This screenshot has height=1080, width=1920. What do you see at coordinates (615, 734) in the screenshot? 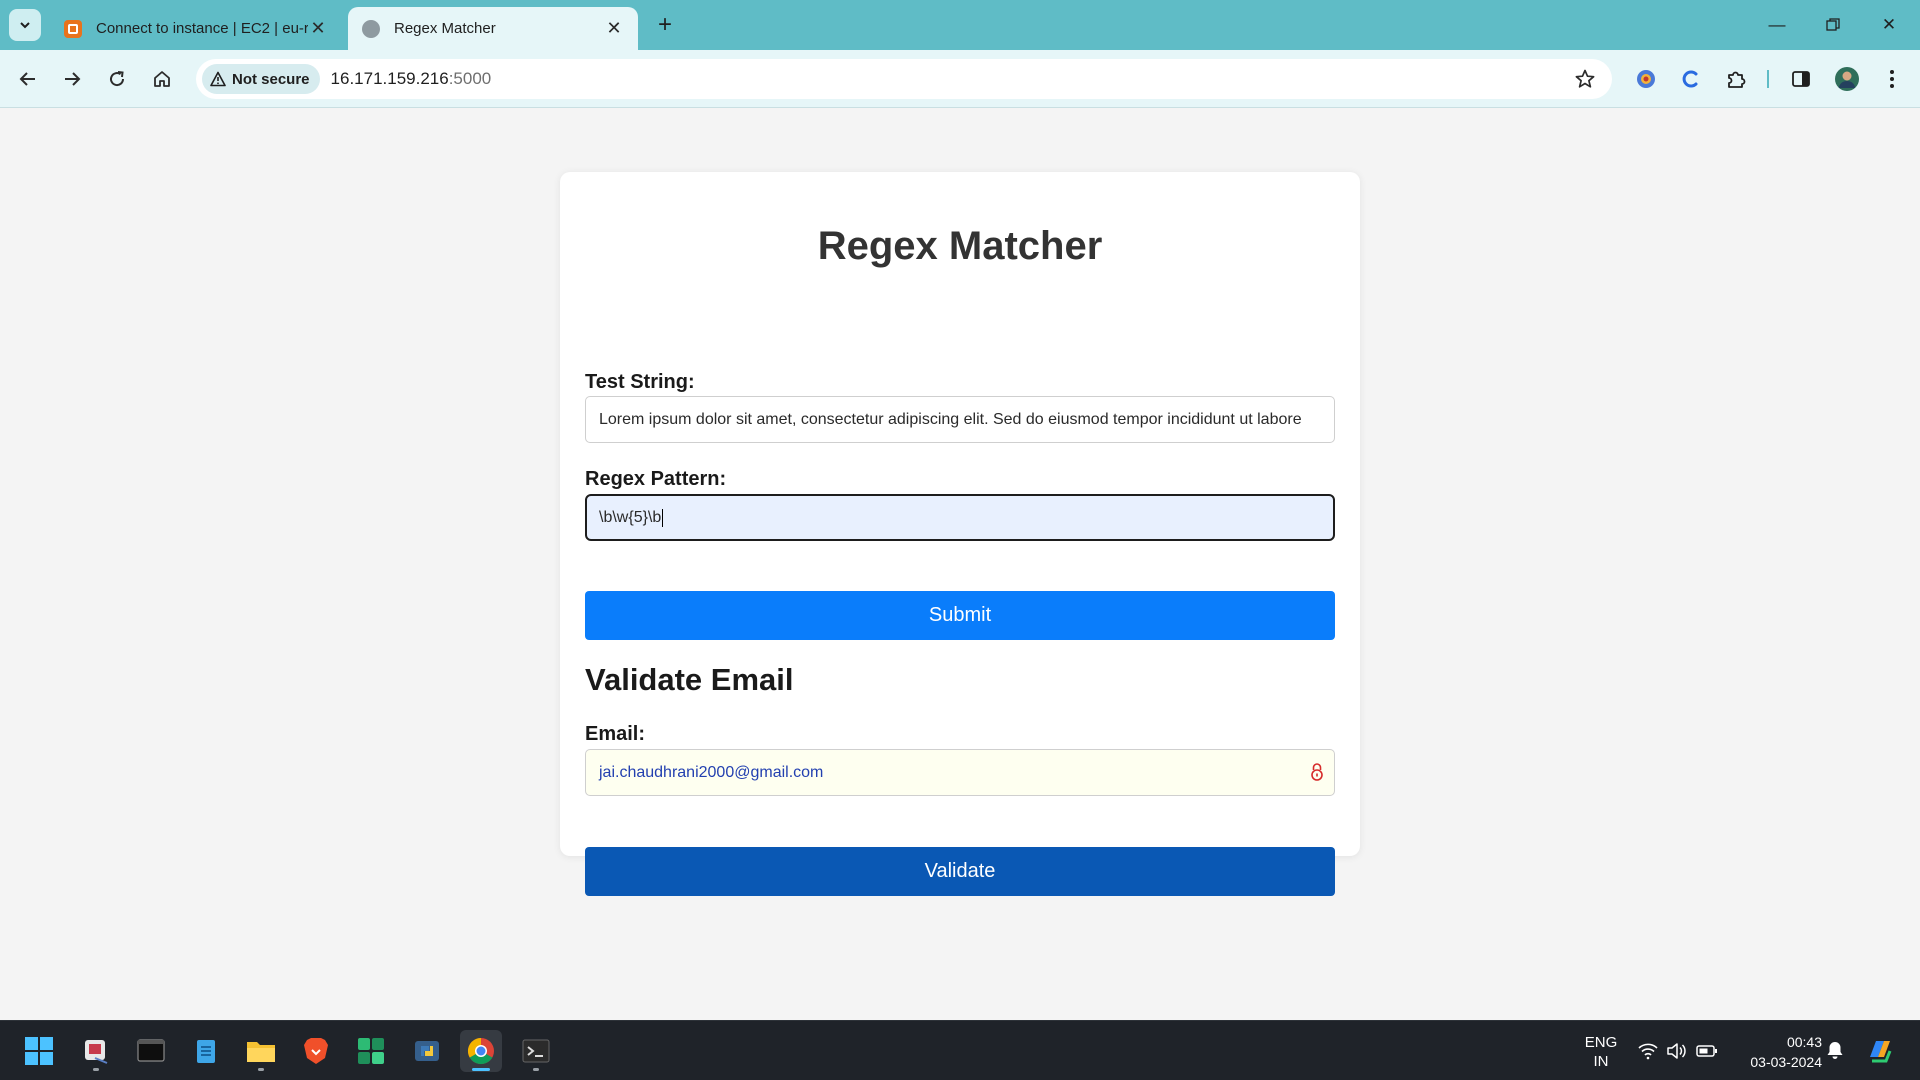
I see `email-label: Email:` at bounding box center [615, 734].